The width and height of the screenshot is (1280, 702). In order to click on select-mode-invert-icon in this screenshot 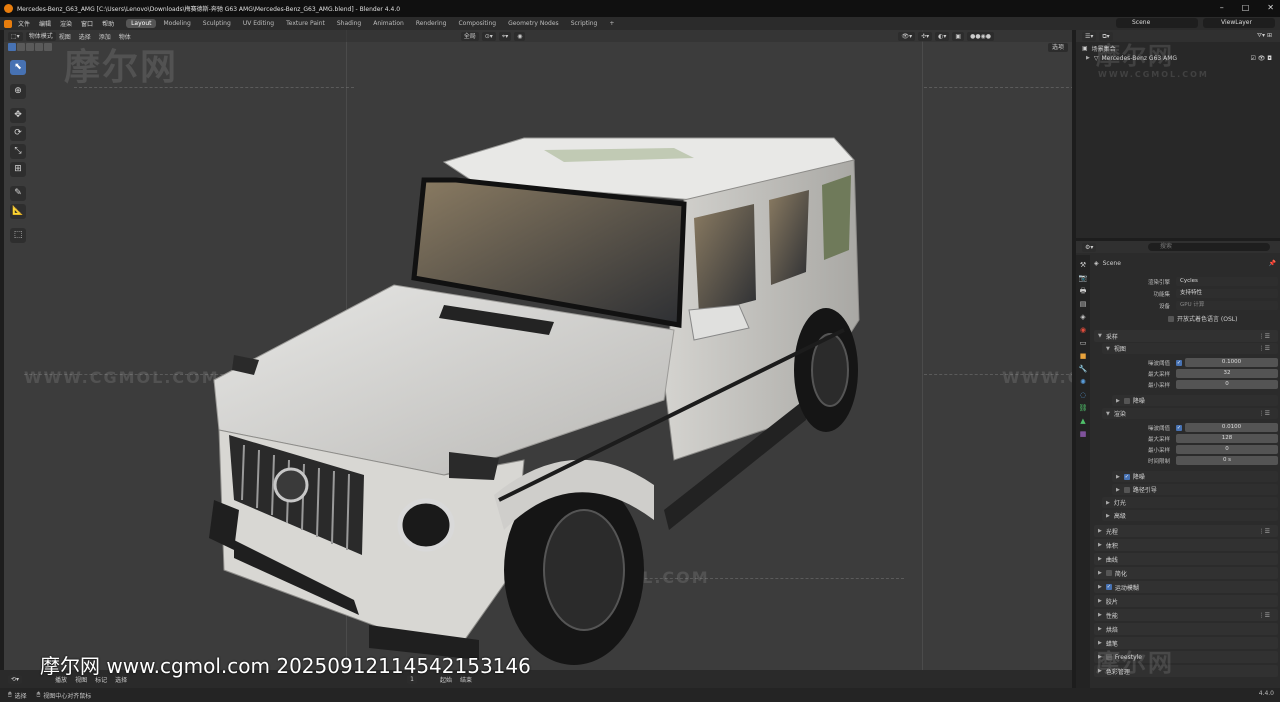, I will do `click(39, 47)`.